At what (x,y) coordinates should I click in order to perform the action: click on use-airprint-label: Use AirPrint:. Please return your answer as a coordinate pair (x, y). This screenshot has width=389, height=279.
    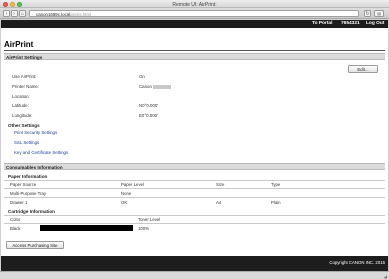
    Looking at the image, I should click on (24, 76).